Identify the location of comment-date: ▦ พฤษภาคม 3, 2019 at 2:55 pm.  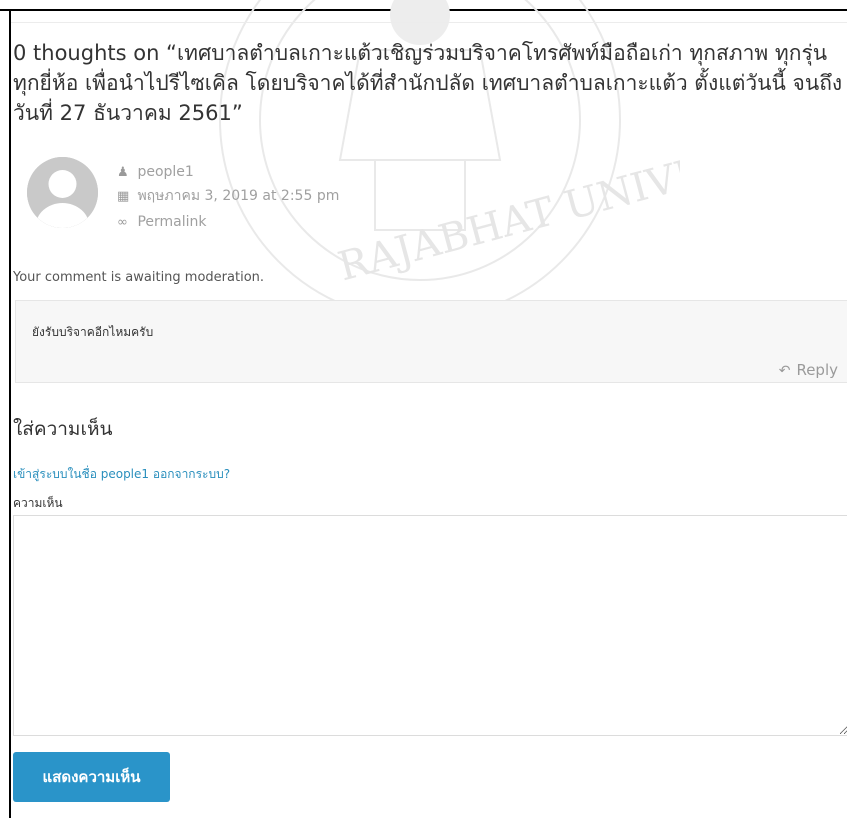
(228, 196).